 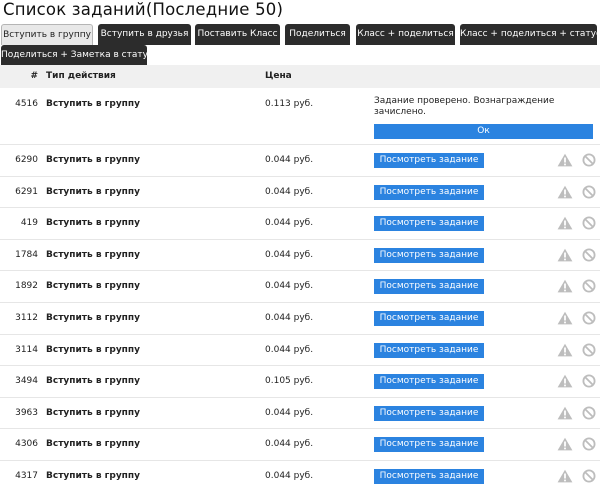 I want to click on task-price: 0.105 руб., so click(x=289, y=381).